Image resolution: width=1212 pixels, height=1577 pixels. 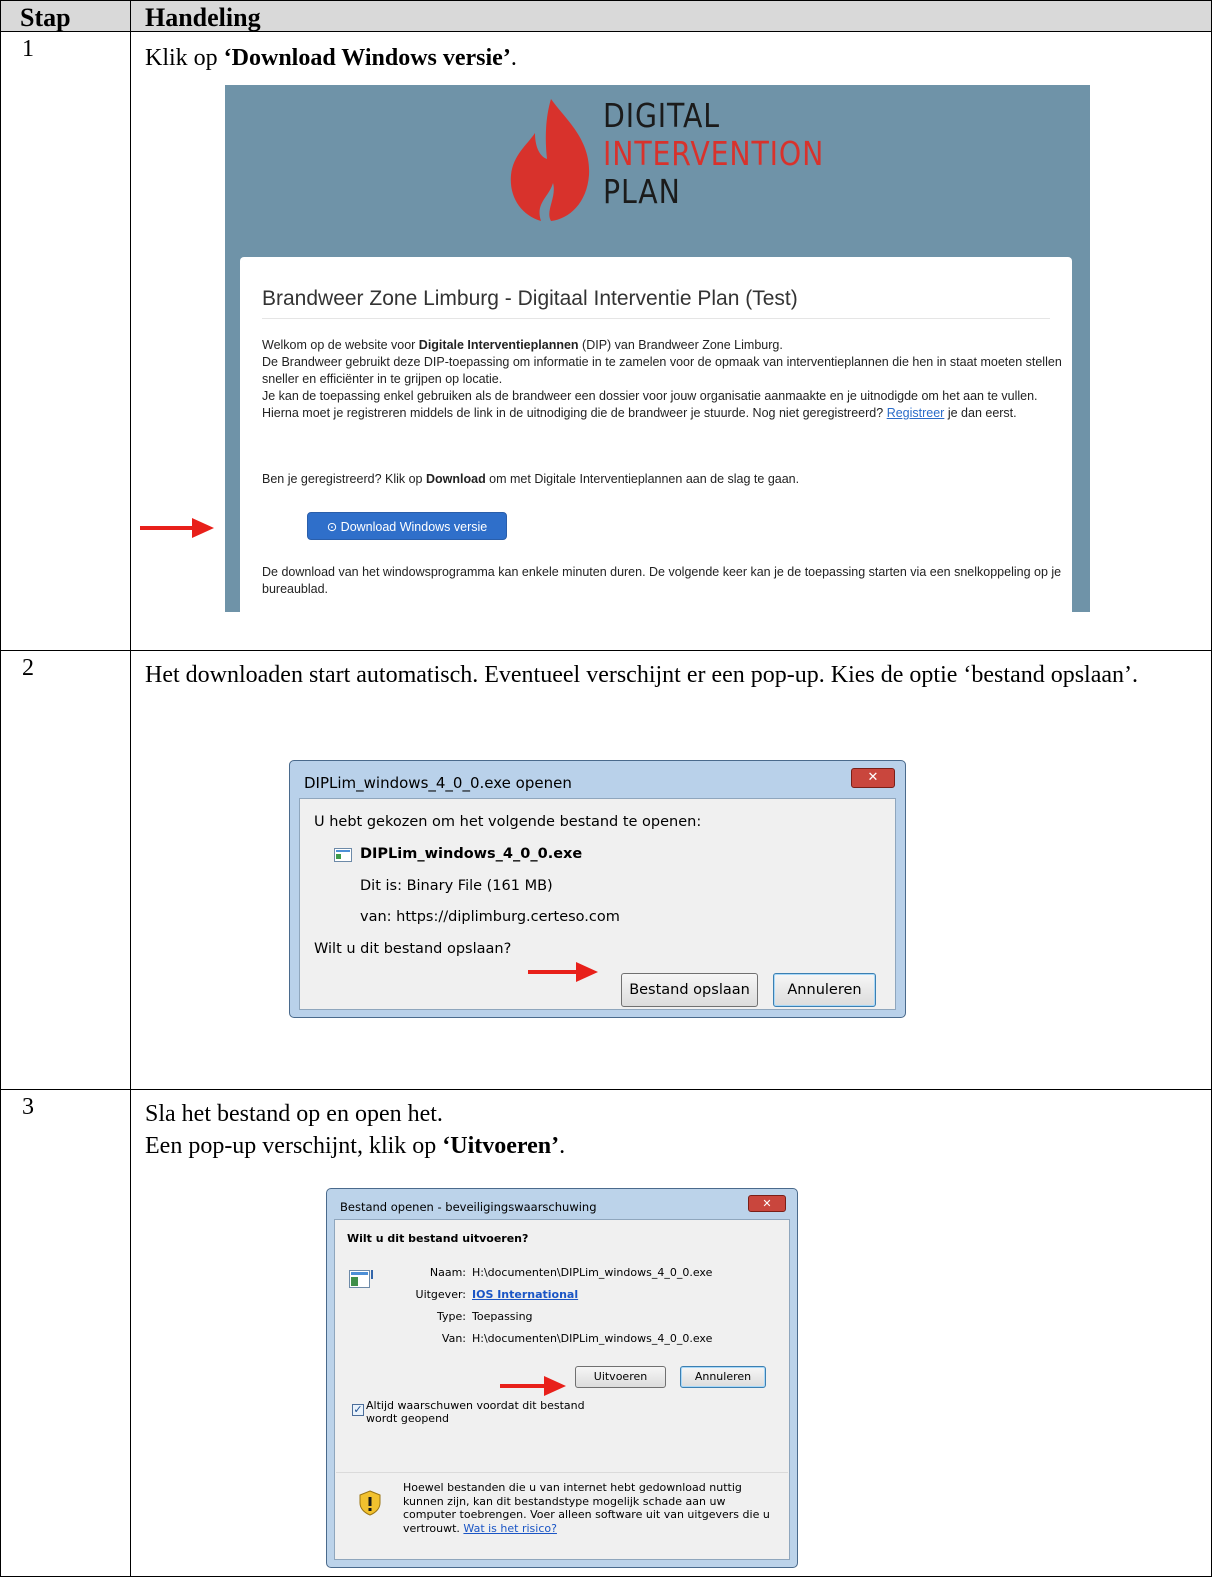 I want to click on column-divider, so click(x=130, y=788).